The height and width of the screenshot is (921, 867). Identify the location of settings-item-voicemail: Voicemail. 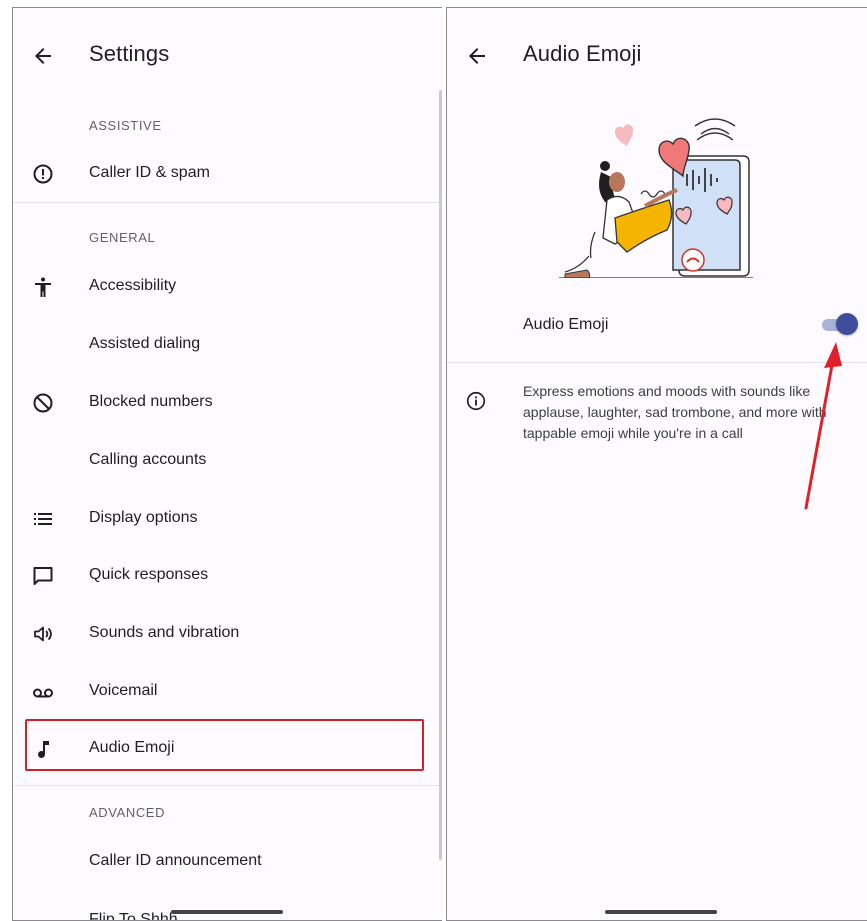
(227, 692).